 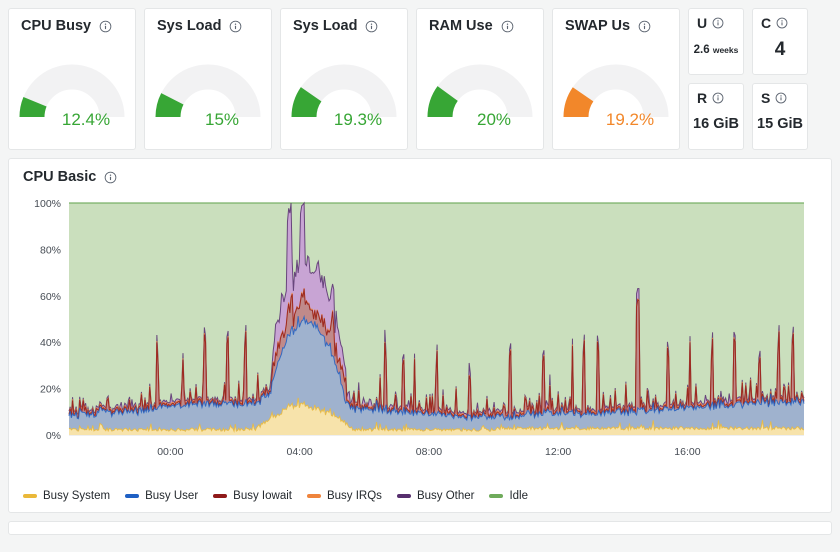 I want to click on svg-text: 12.4%, so click(x=86, y=119).